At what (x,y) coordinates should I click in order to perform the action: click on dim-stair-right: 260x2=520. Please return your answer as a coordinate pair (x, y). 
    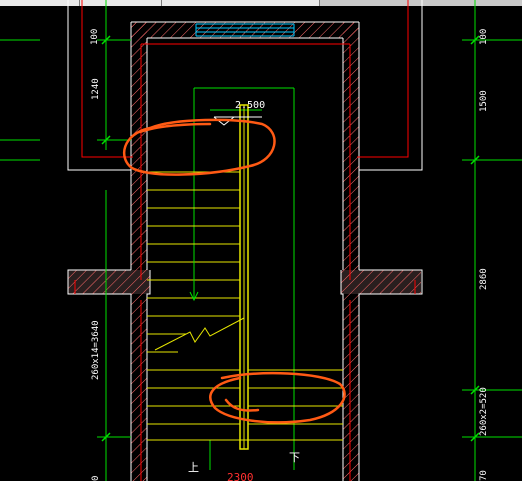
    Looking at the image, I should click on (484, 411).